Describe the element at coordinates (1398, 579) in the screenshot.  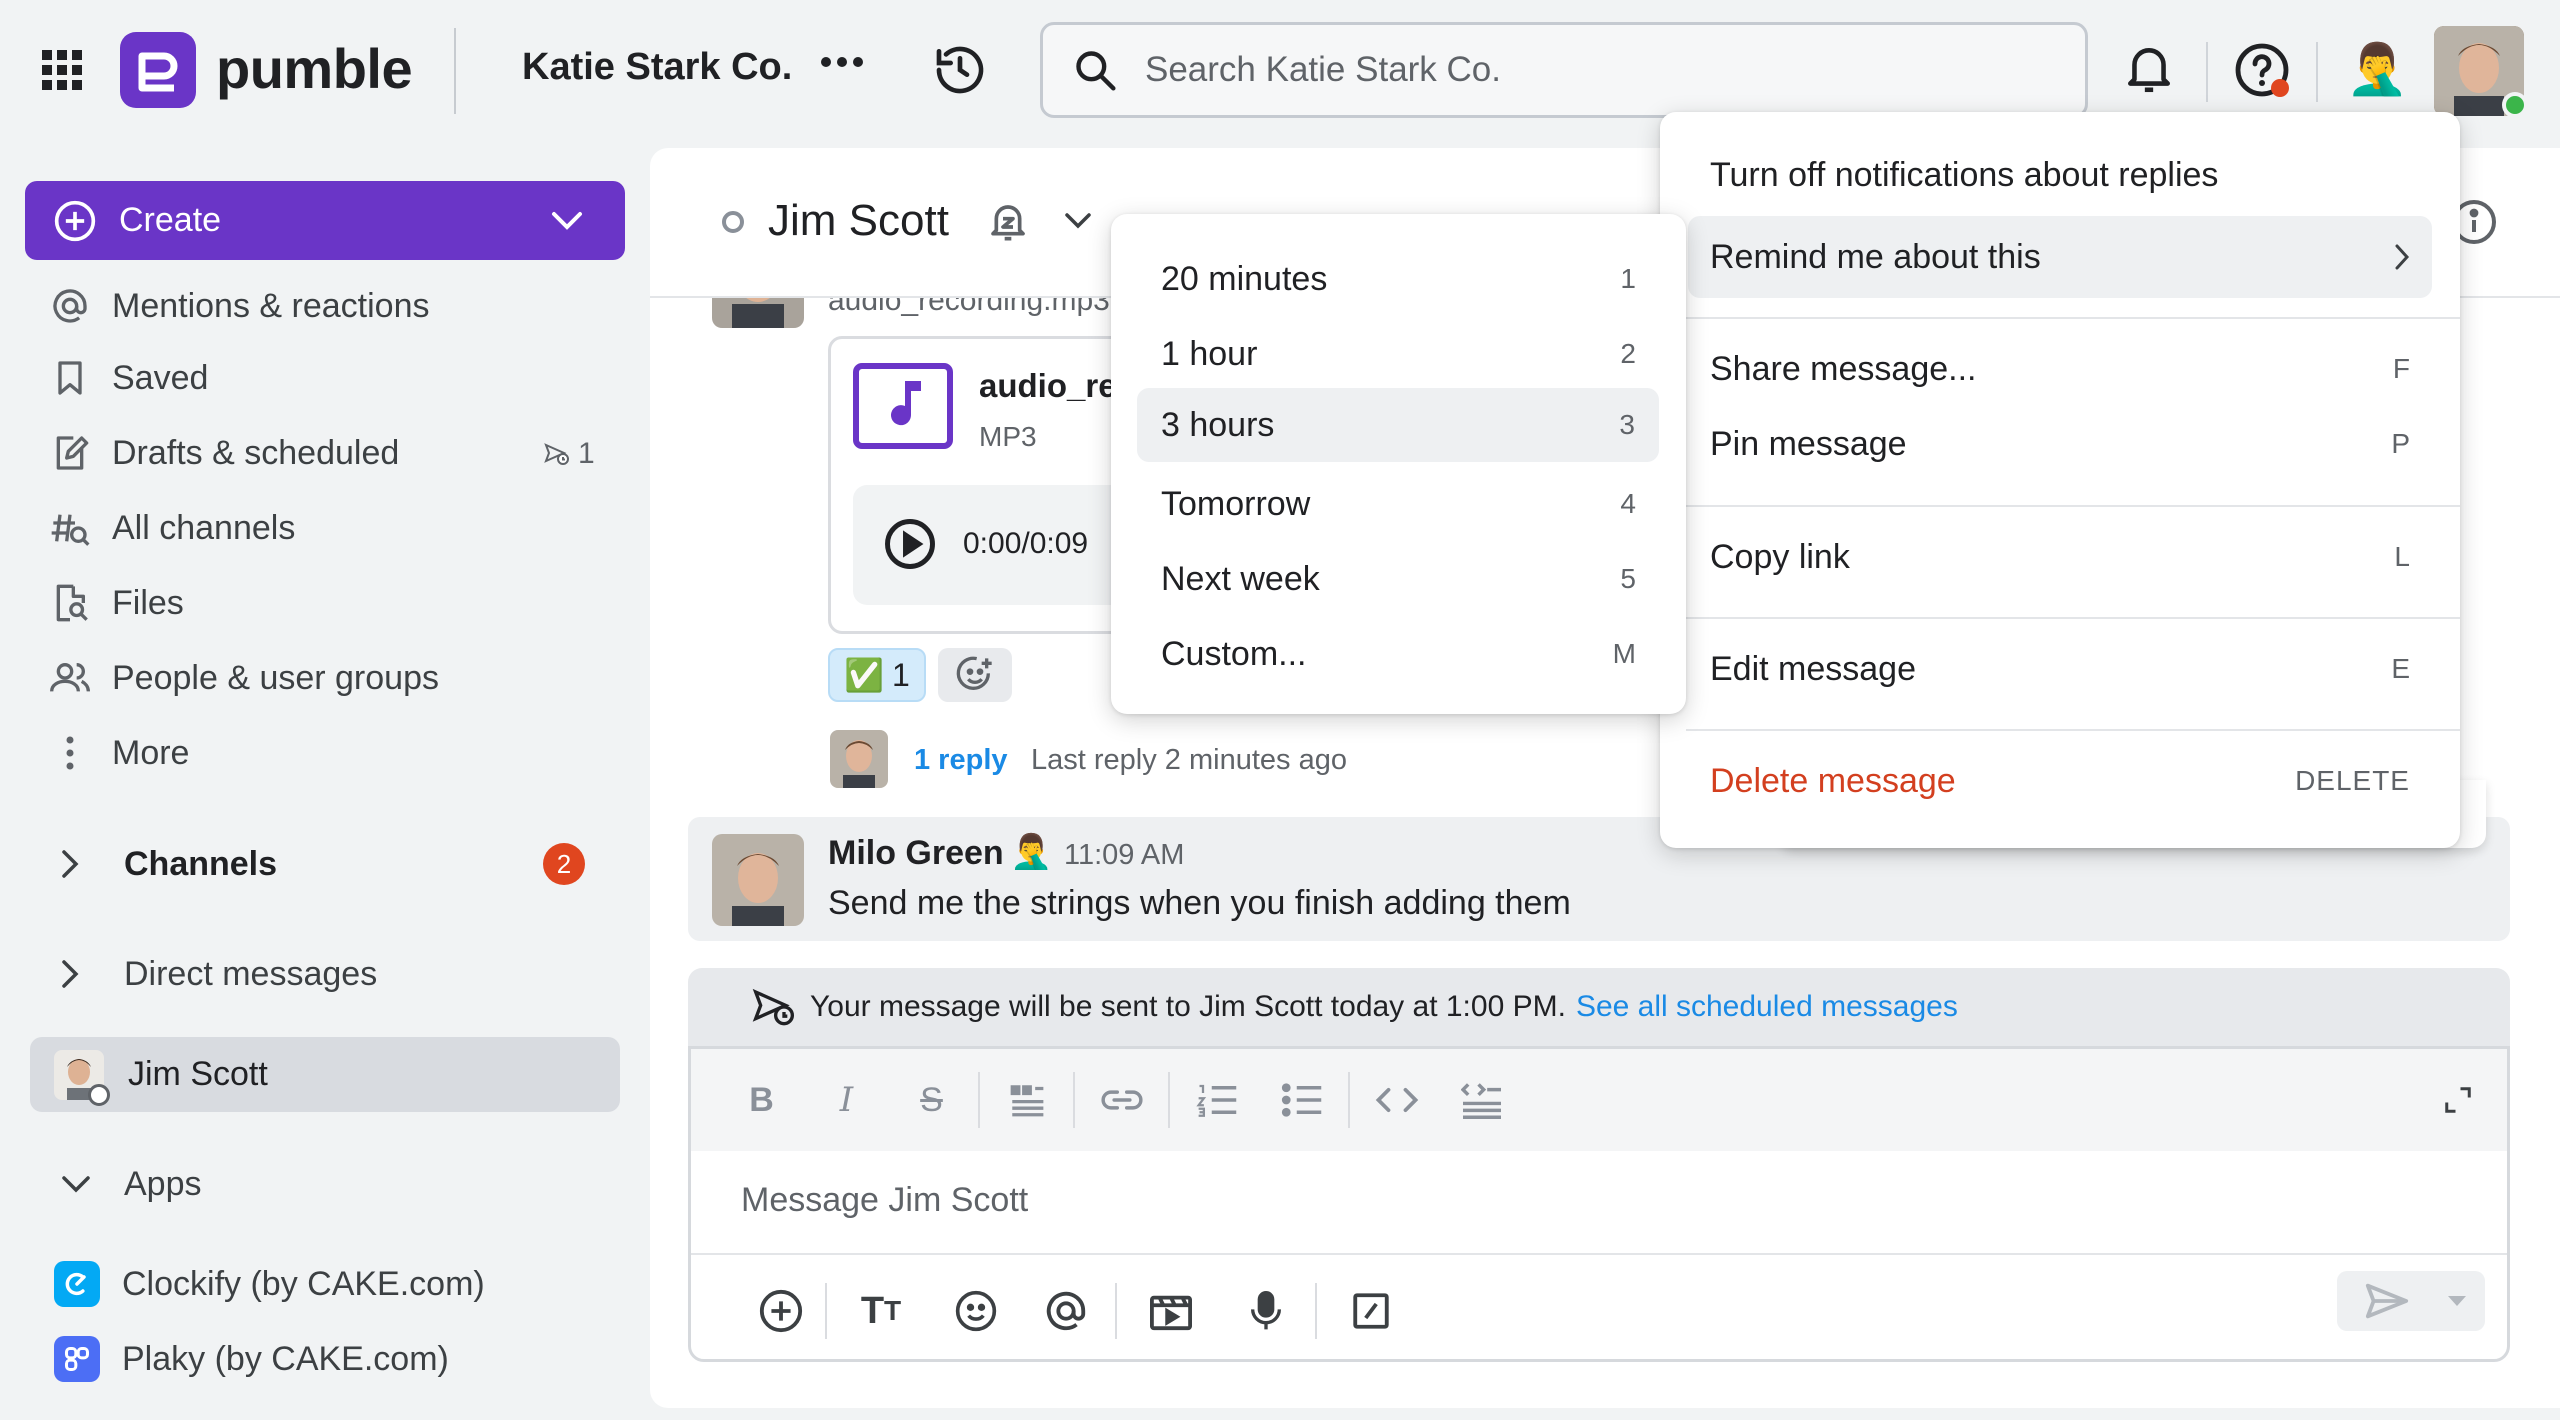
I see `remind-option: Next week 5` at that location.